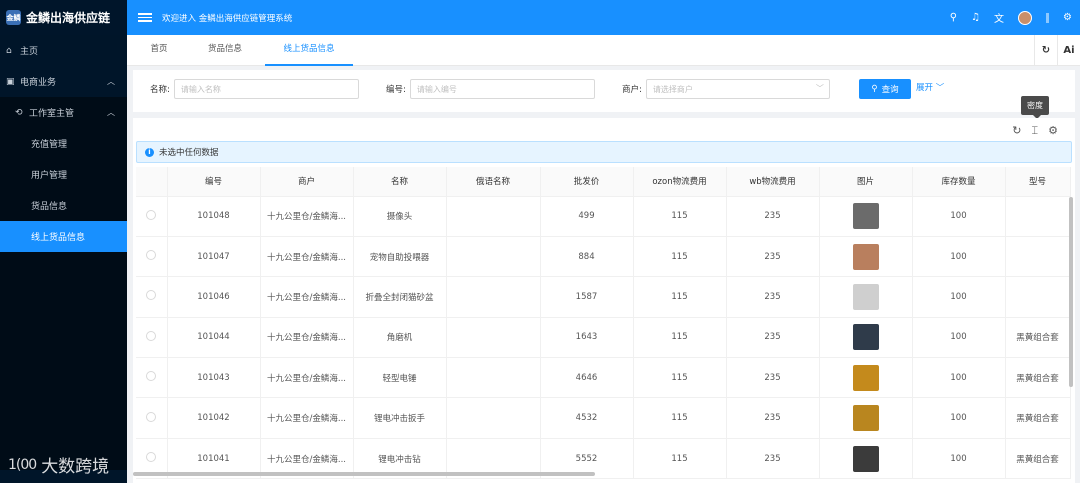 This screenshot has height=483, width=1080. Describe the element at coordinates (1068, 50) in the screenshot. I see `ai-button: Ai` at that location.